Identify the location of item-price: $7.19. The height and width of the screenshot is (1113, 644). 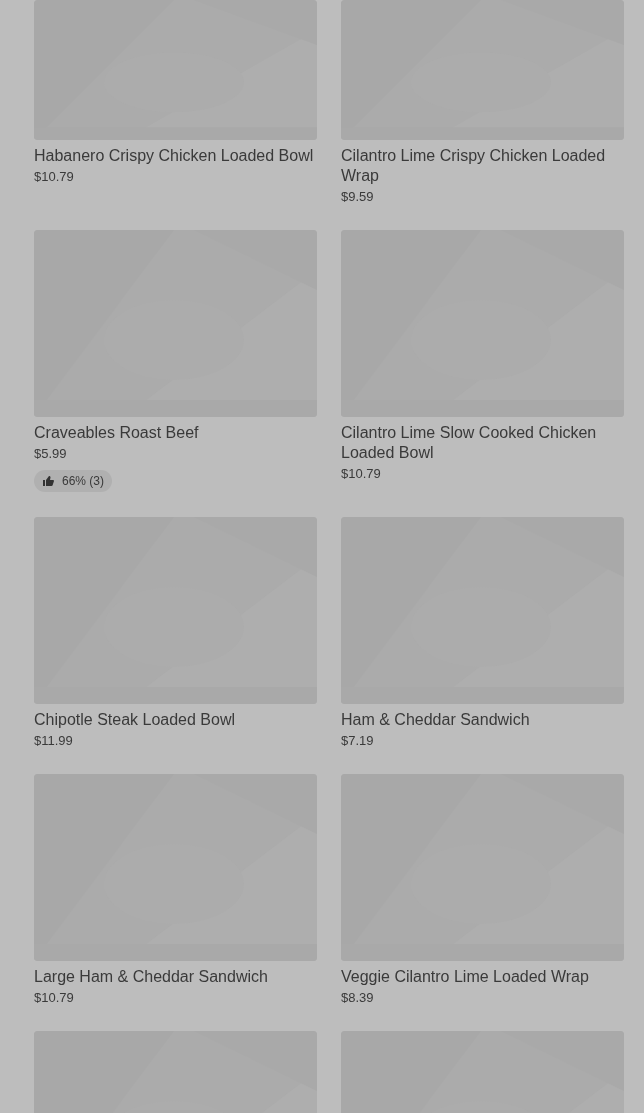
(358, 741).